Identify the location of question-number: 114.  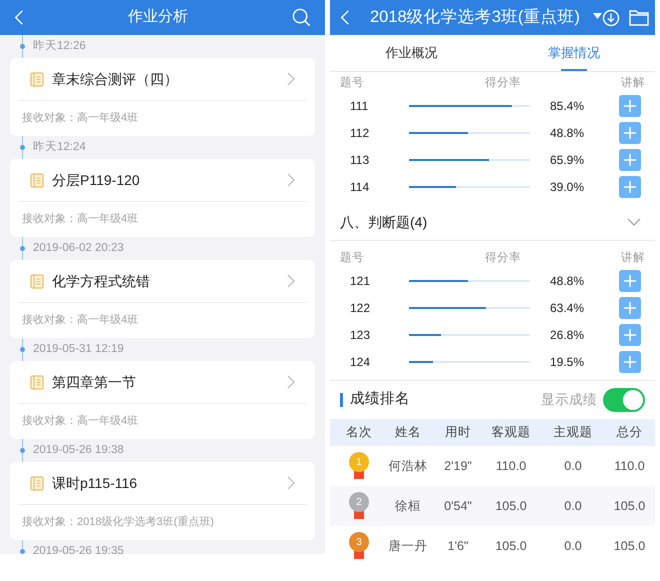
(360, 187).